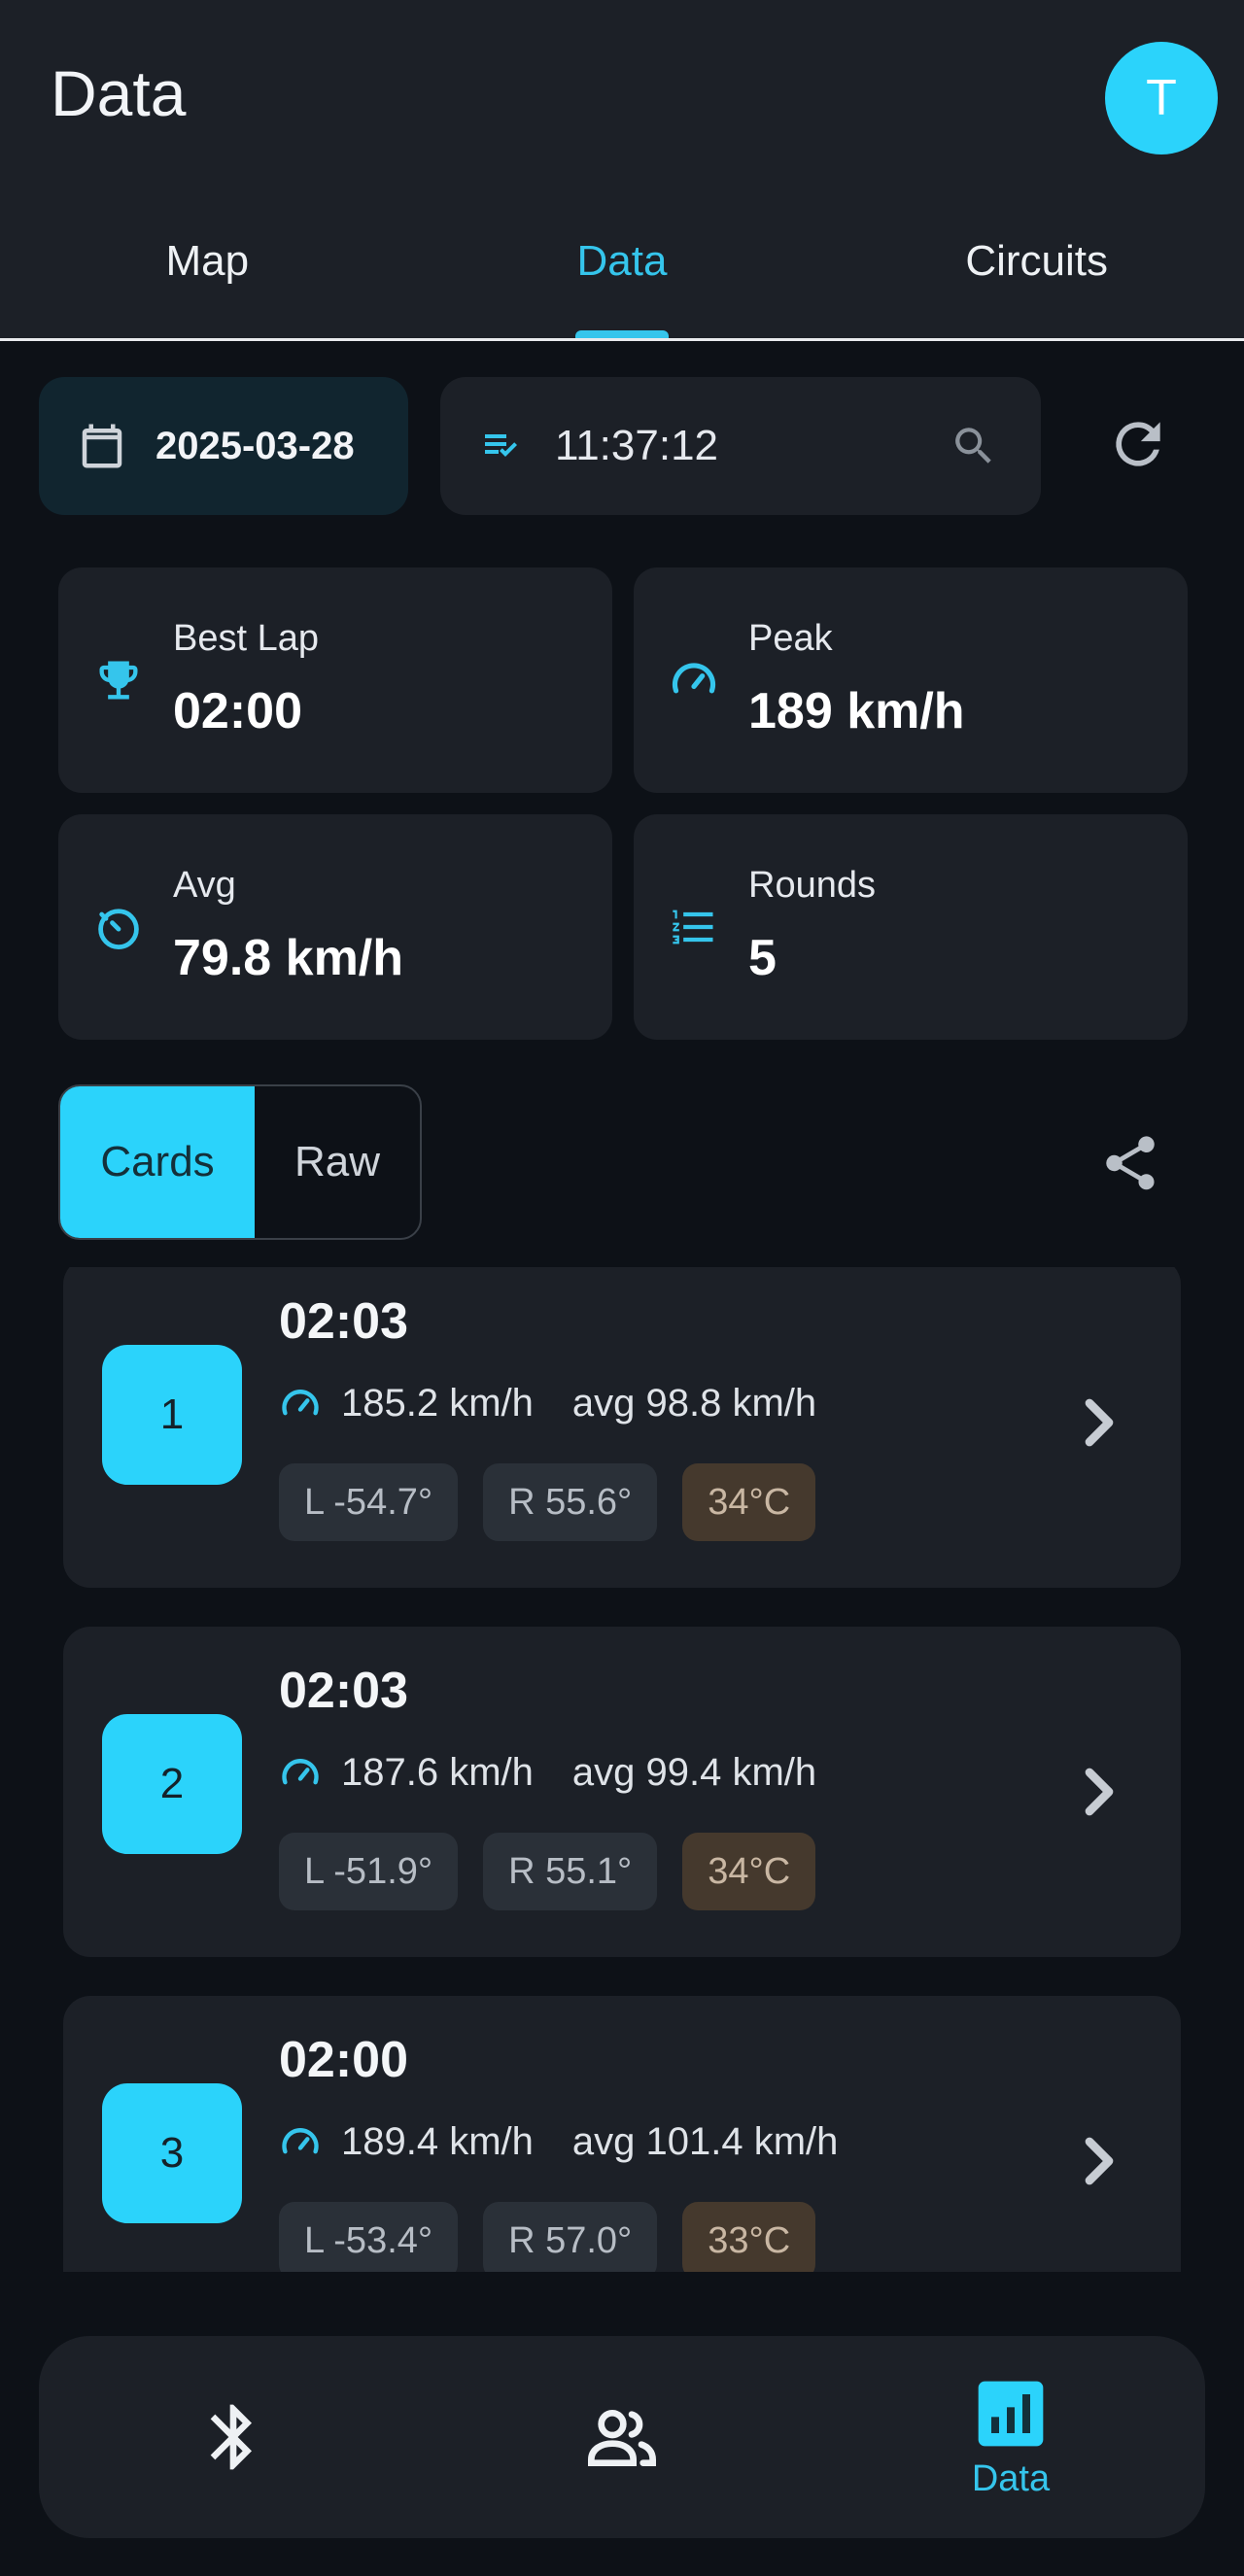  What do you see at coordinates (740, 446) in the screenshot?
I see `session-search-field: 11:37:12` at bounding box center [740, 446].